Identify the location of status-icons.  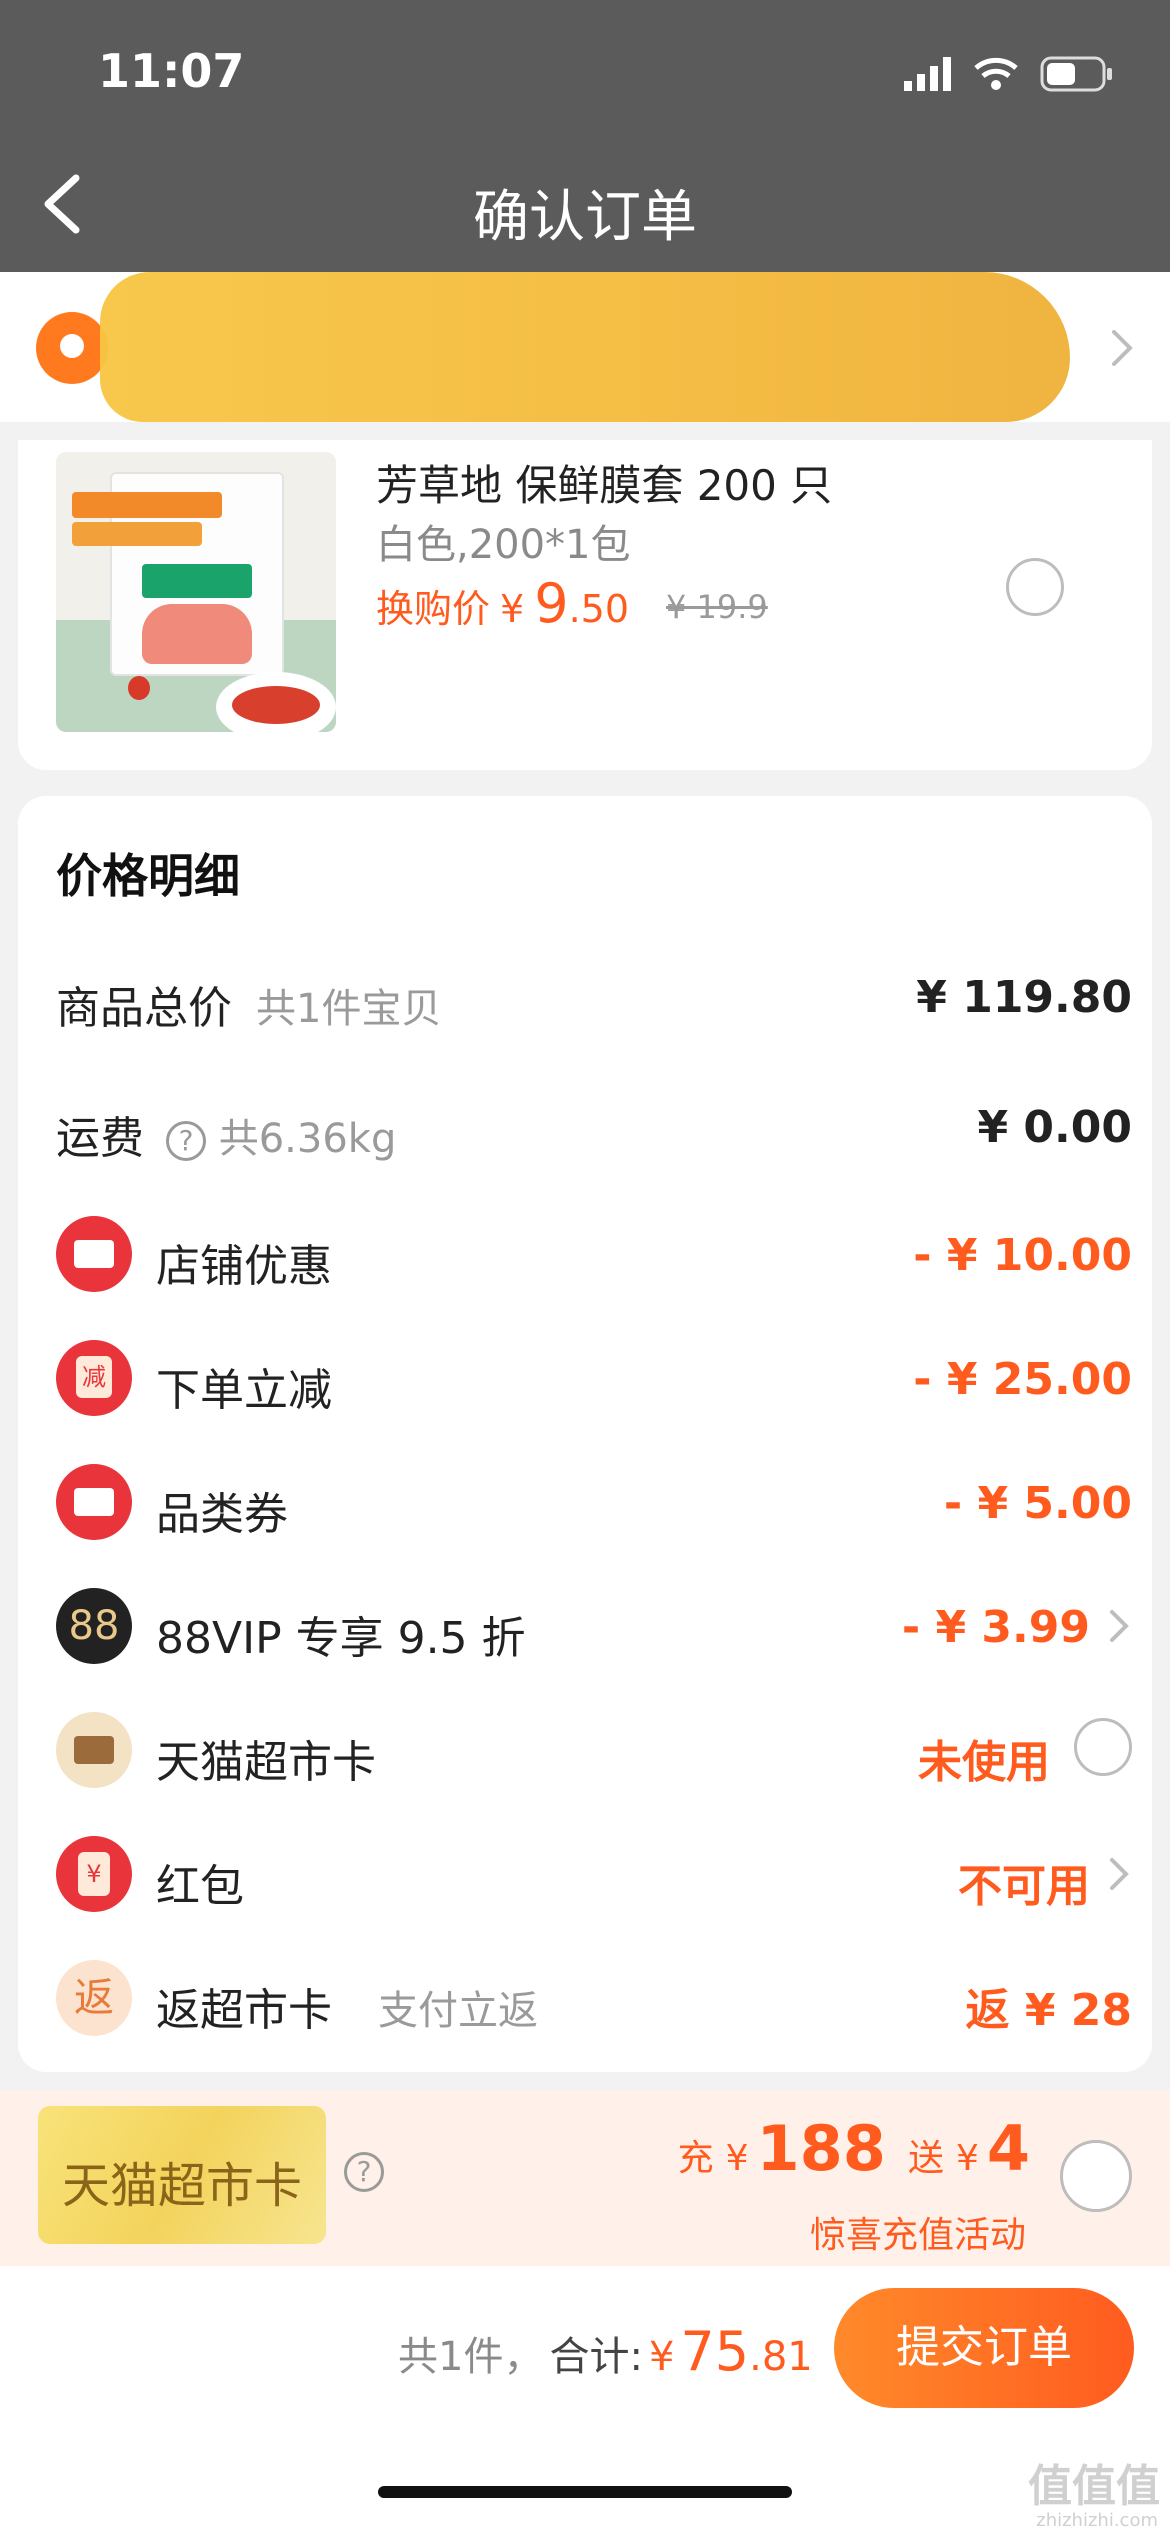
(1009, 74).